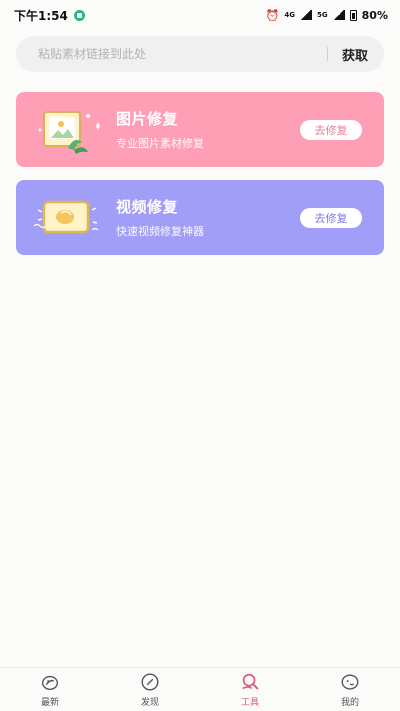 This screenshot has width=400, height=711. I want to click on card-title: 视频修复, so click(147, 207).